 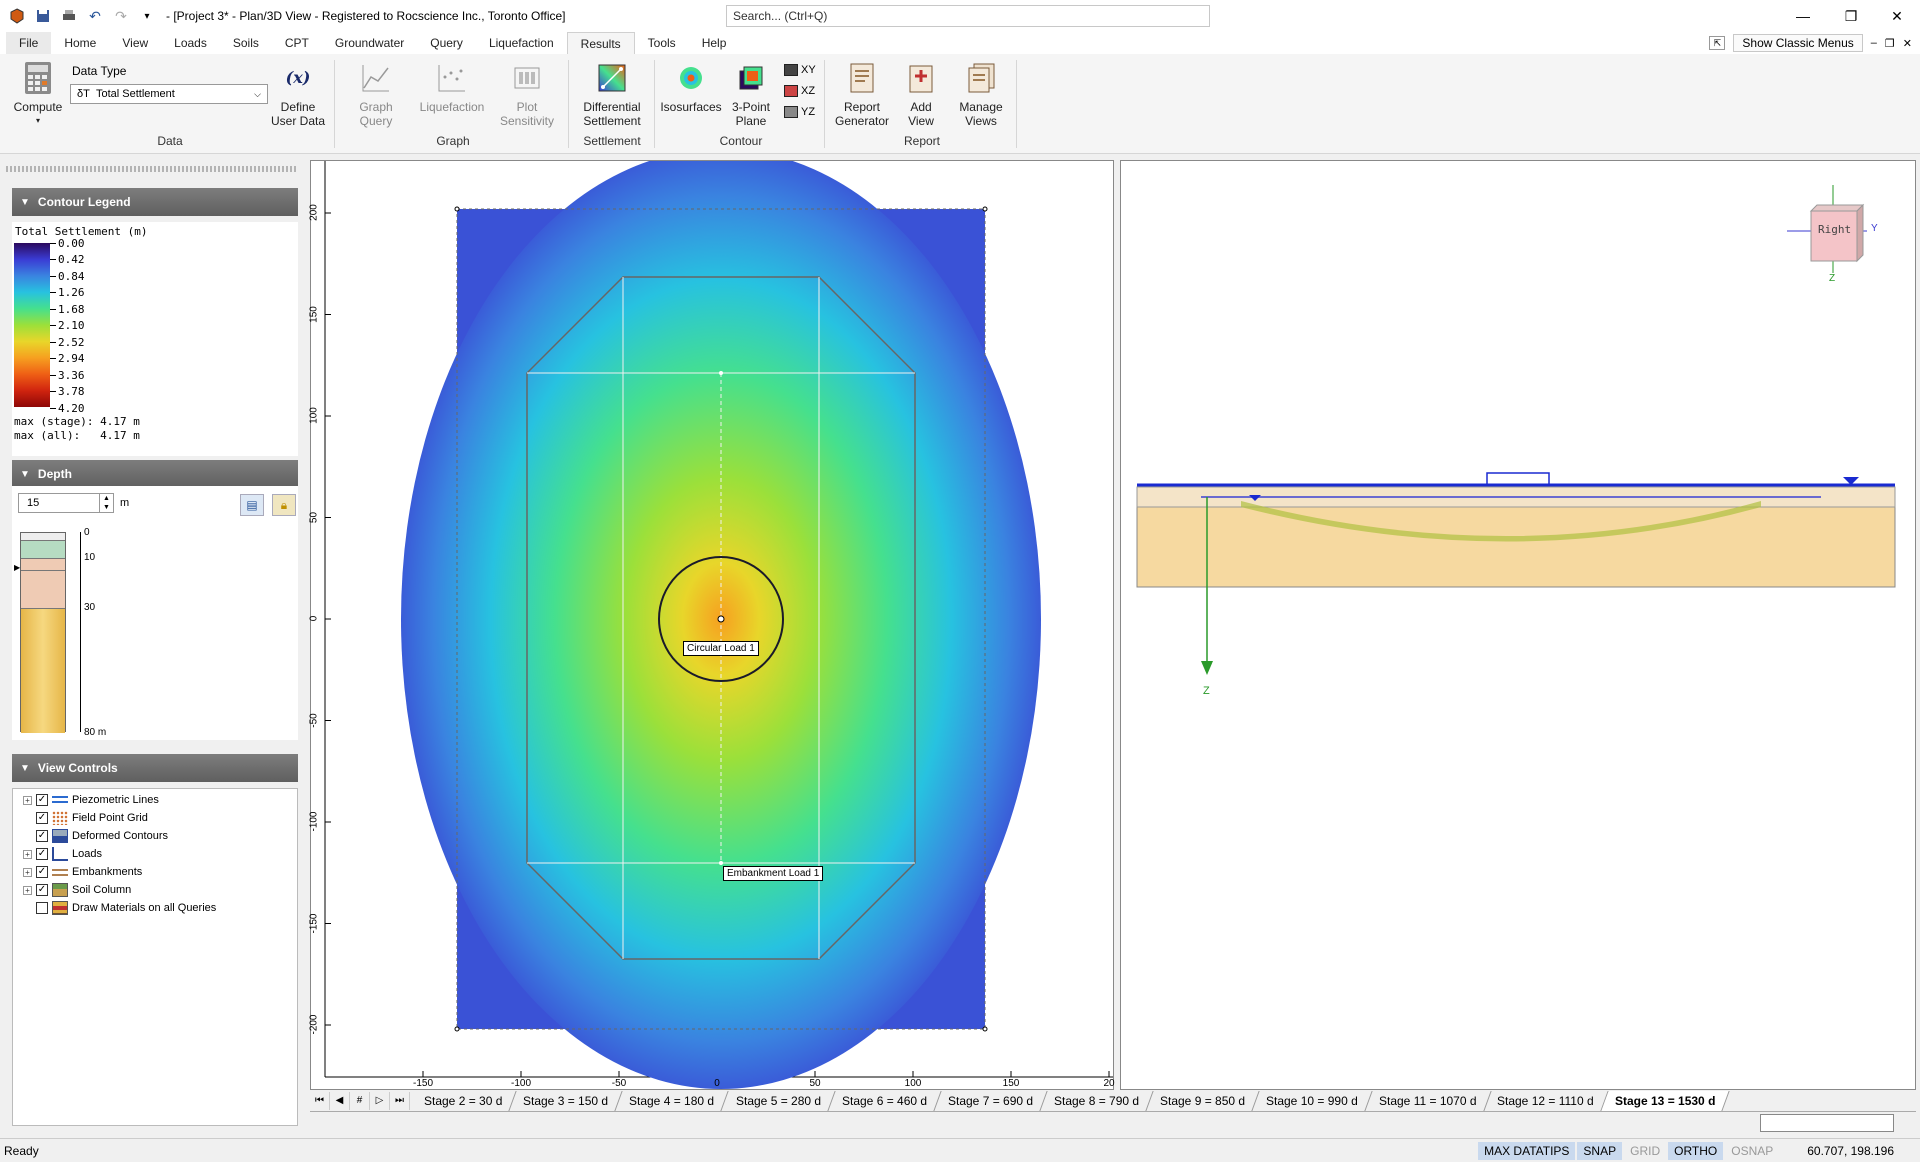 What do you see at coordinates (1897, 16) in the screenshot?
I see `close-button: ✕` at bounding box center [1897, 16].